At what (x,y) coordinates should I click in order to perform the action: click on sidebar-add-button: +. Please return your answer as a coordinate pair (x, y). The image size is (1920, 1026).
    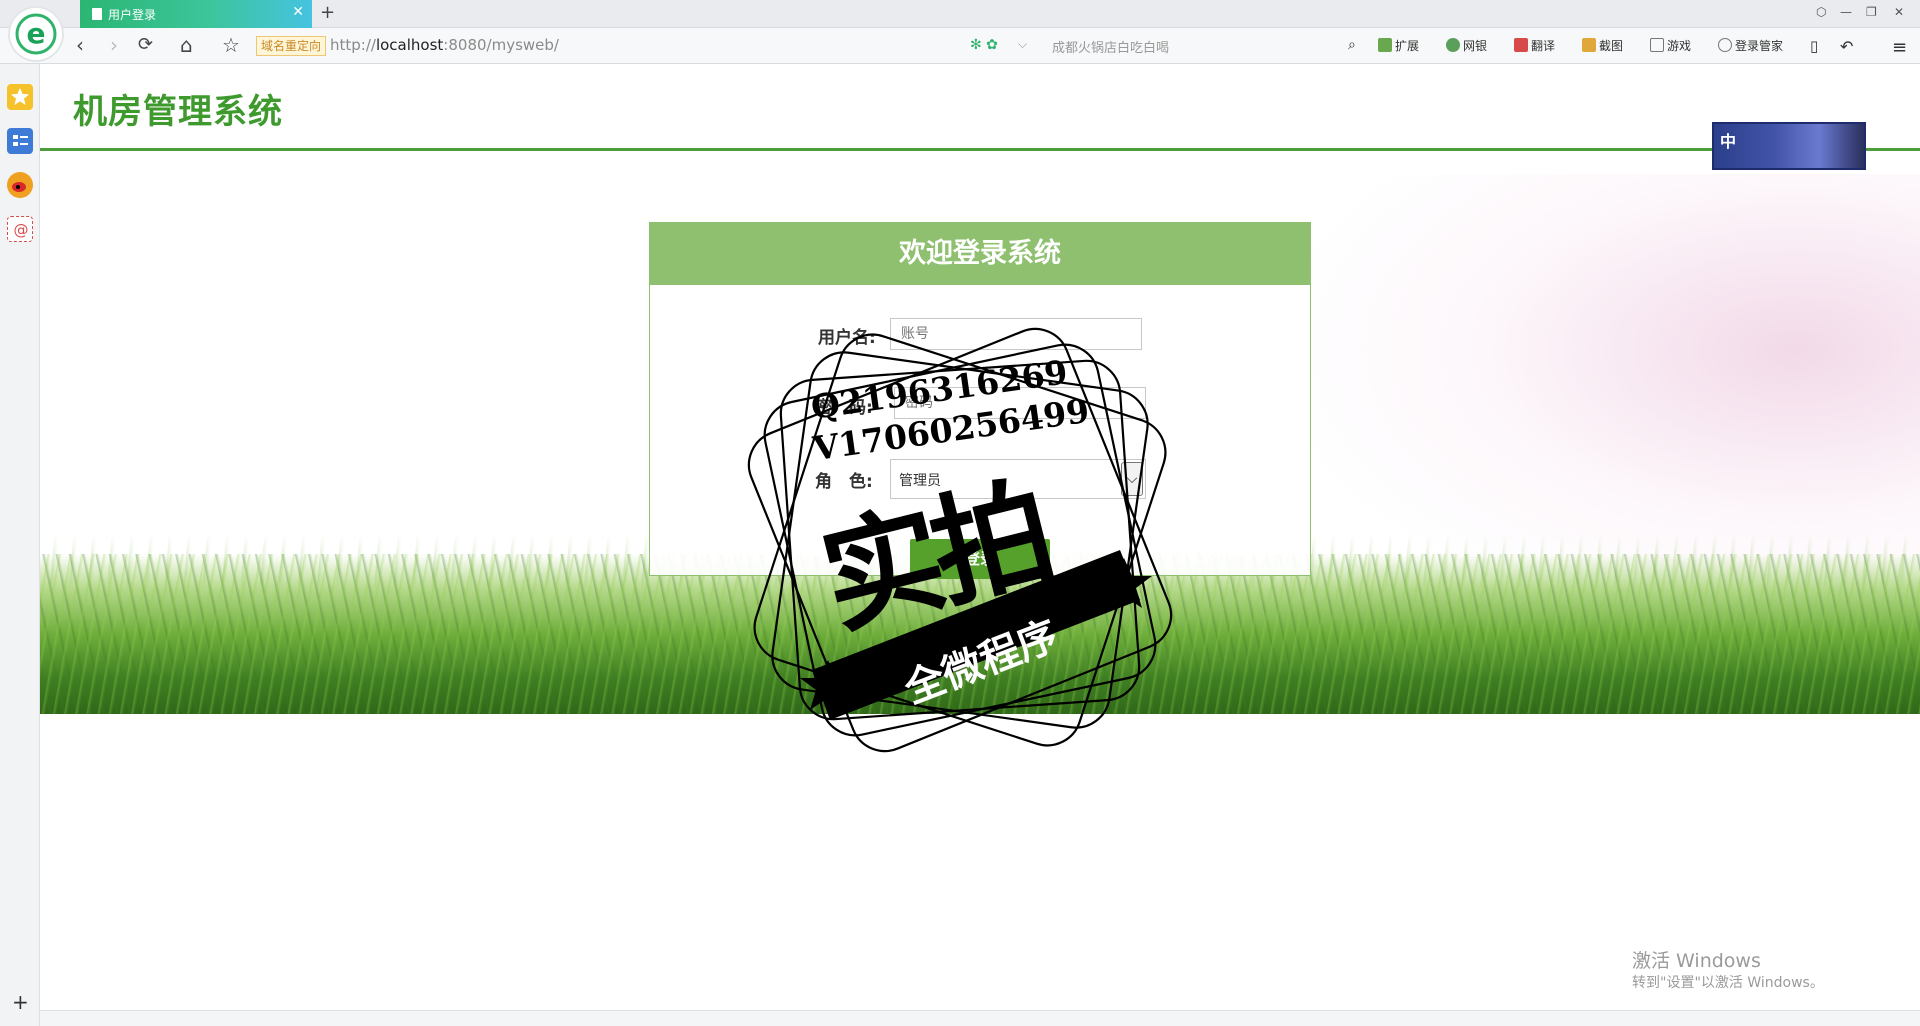
    Looking at the image, I should click on (20, 1002).